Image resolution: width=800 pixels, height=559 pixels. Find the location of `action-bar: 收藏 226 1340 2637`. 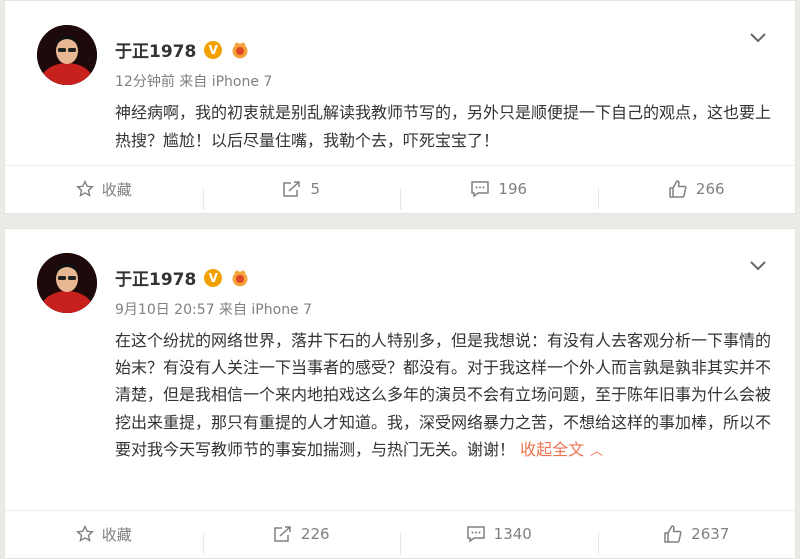

action-bar: 收藏 226 1340 2637 is located at coordinates (400, 534).